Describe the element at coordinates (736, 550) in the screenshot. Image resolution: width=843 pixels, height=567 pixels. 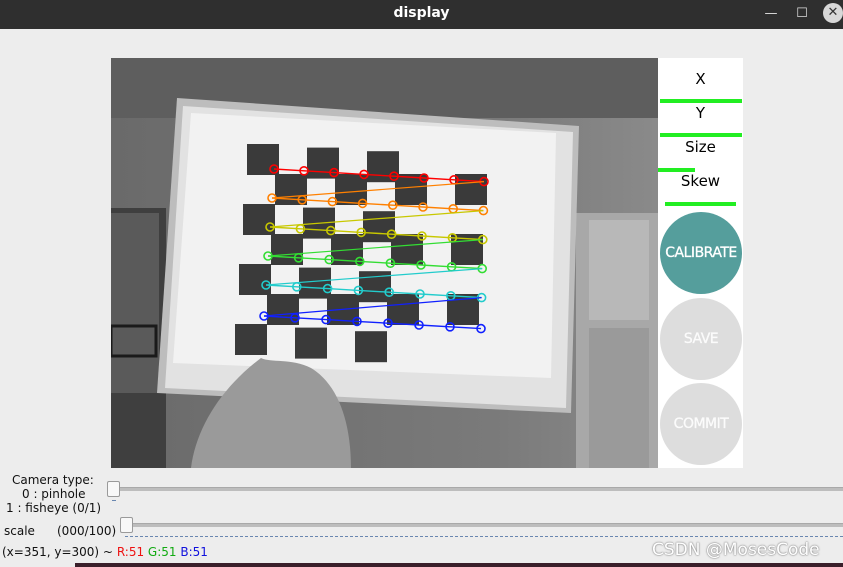
I see `watermark-text: CSDN @MosesCode` at that location.